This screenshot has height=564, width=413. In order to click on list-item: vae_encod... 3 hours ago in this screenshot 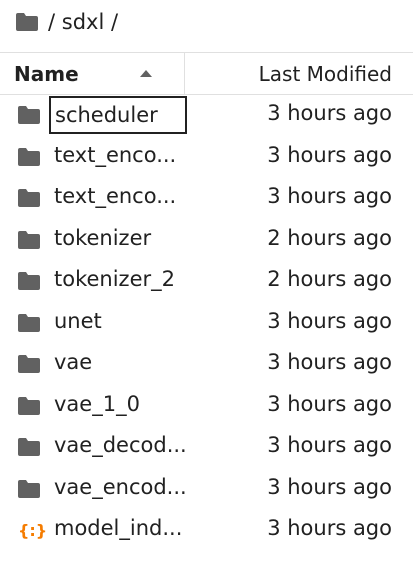, I will do `click(206, 490)`.